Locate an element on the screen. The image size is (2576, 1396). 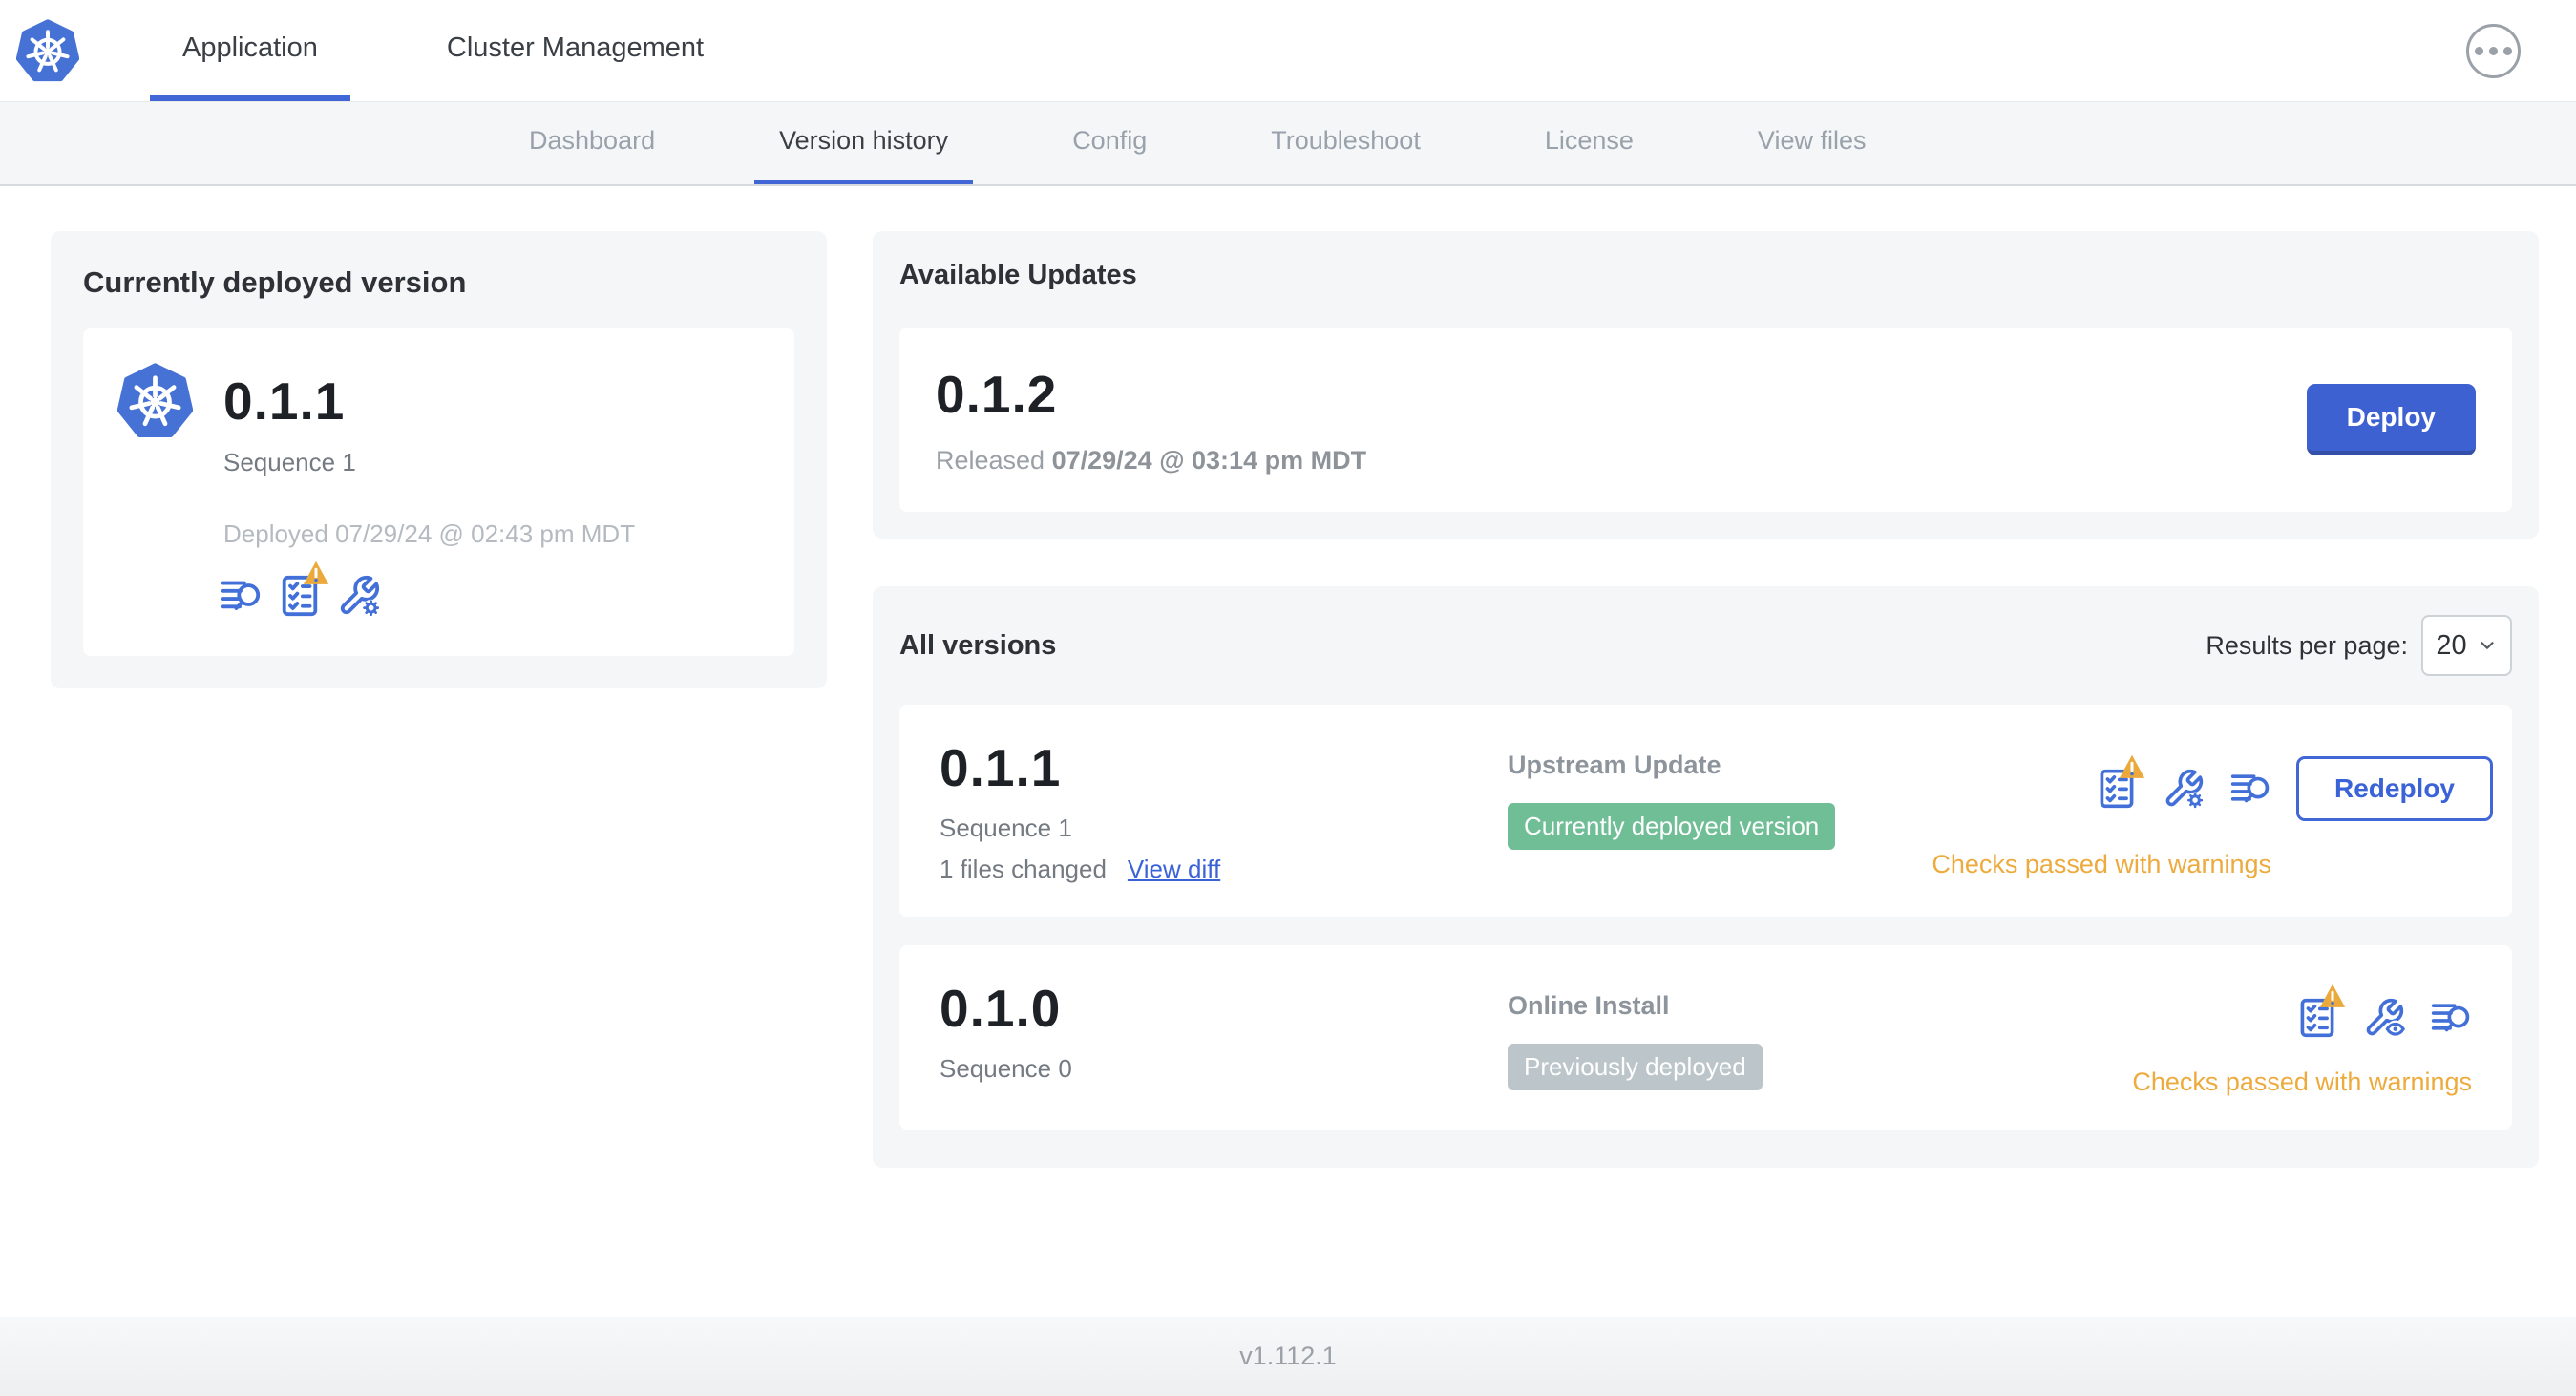
top-tab-bar: Application Cluster Management is located at coordinates (443, 50).